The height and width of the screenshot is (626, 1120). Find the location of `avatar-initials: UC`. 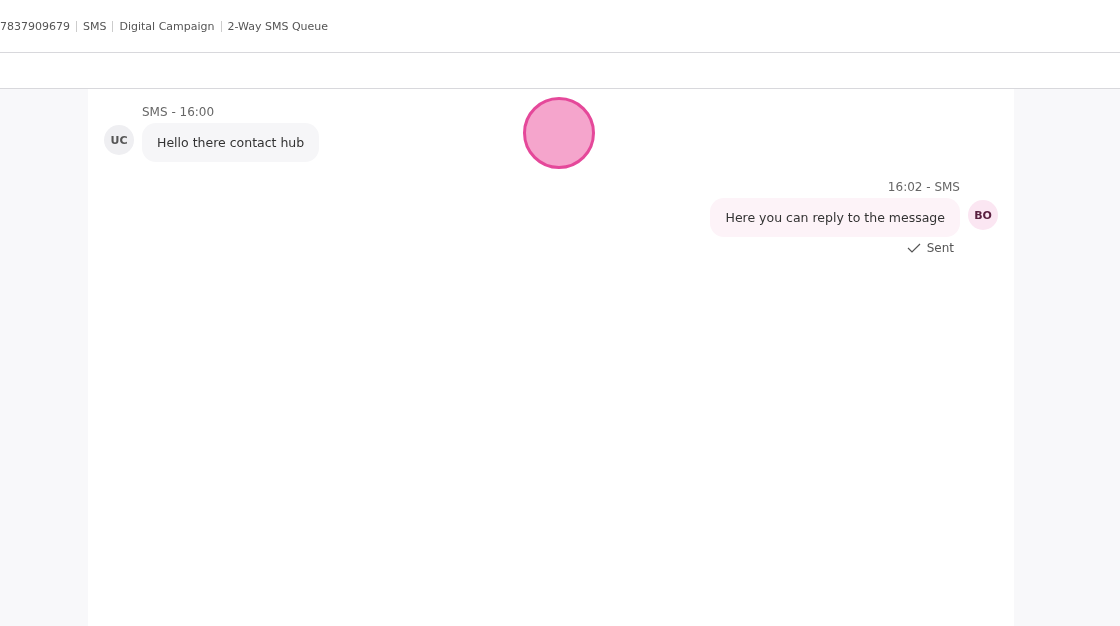

avatar-initials: UC is located at coordinates (119, 140).